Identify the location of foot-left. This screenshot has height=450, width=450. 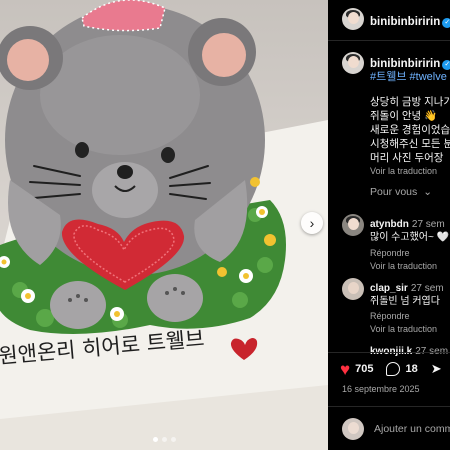
(78, 305).